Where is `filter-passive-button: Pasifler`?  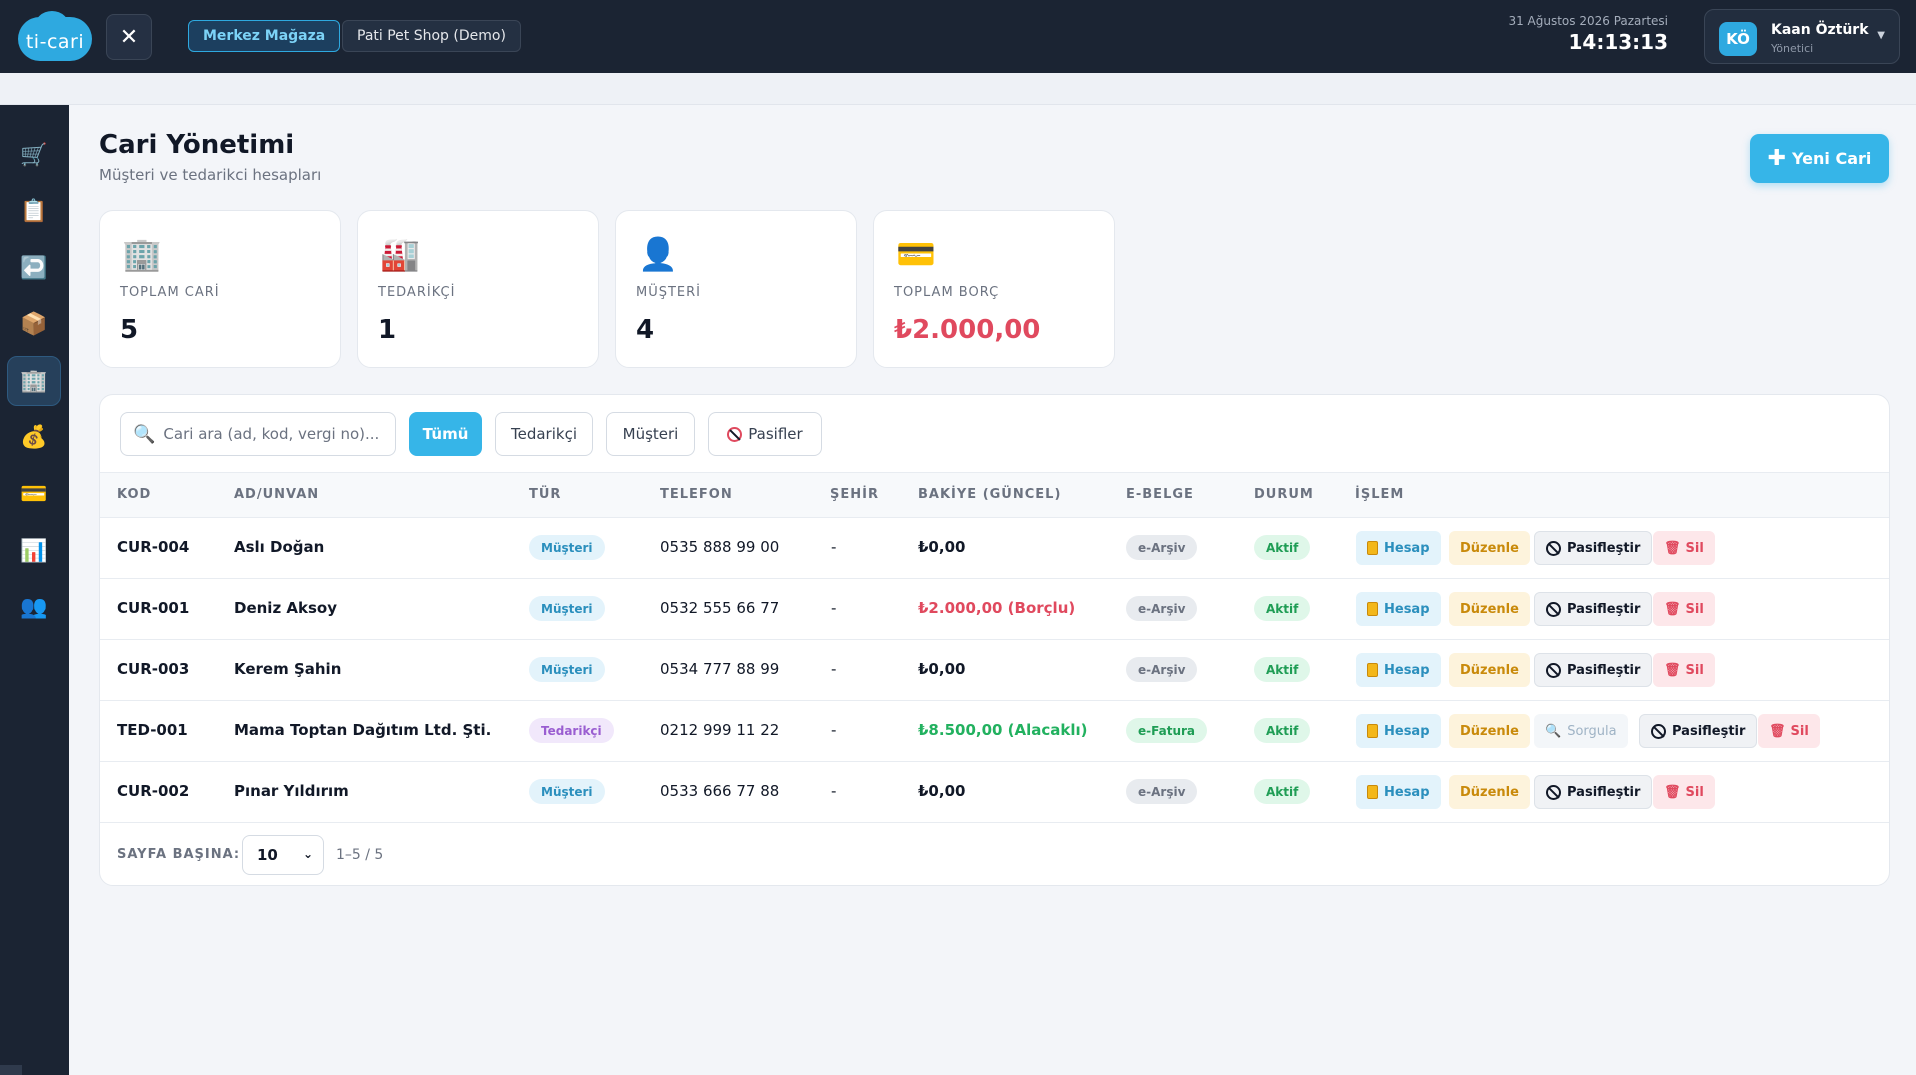
filter-passive-button: Pasifler is located at coordinates (765, 434).